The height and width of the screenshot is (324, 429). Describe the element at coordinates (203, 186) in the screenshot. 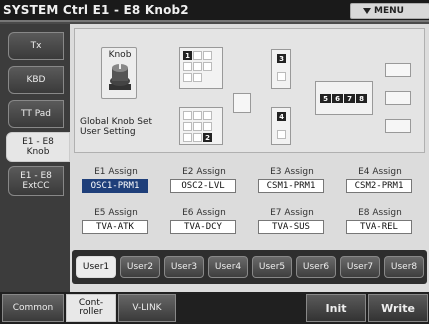

I see `e2-assign-field: OSC2-LVL` at that location.